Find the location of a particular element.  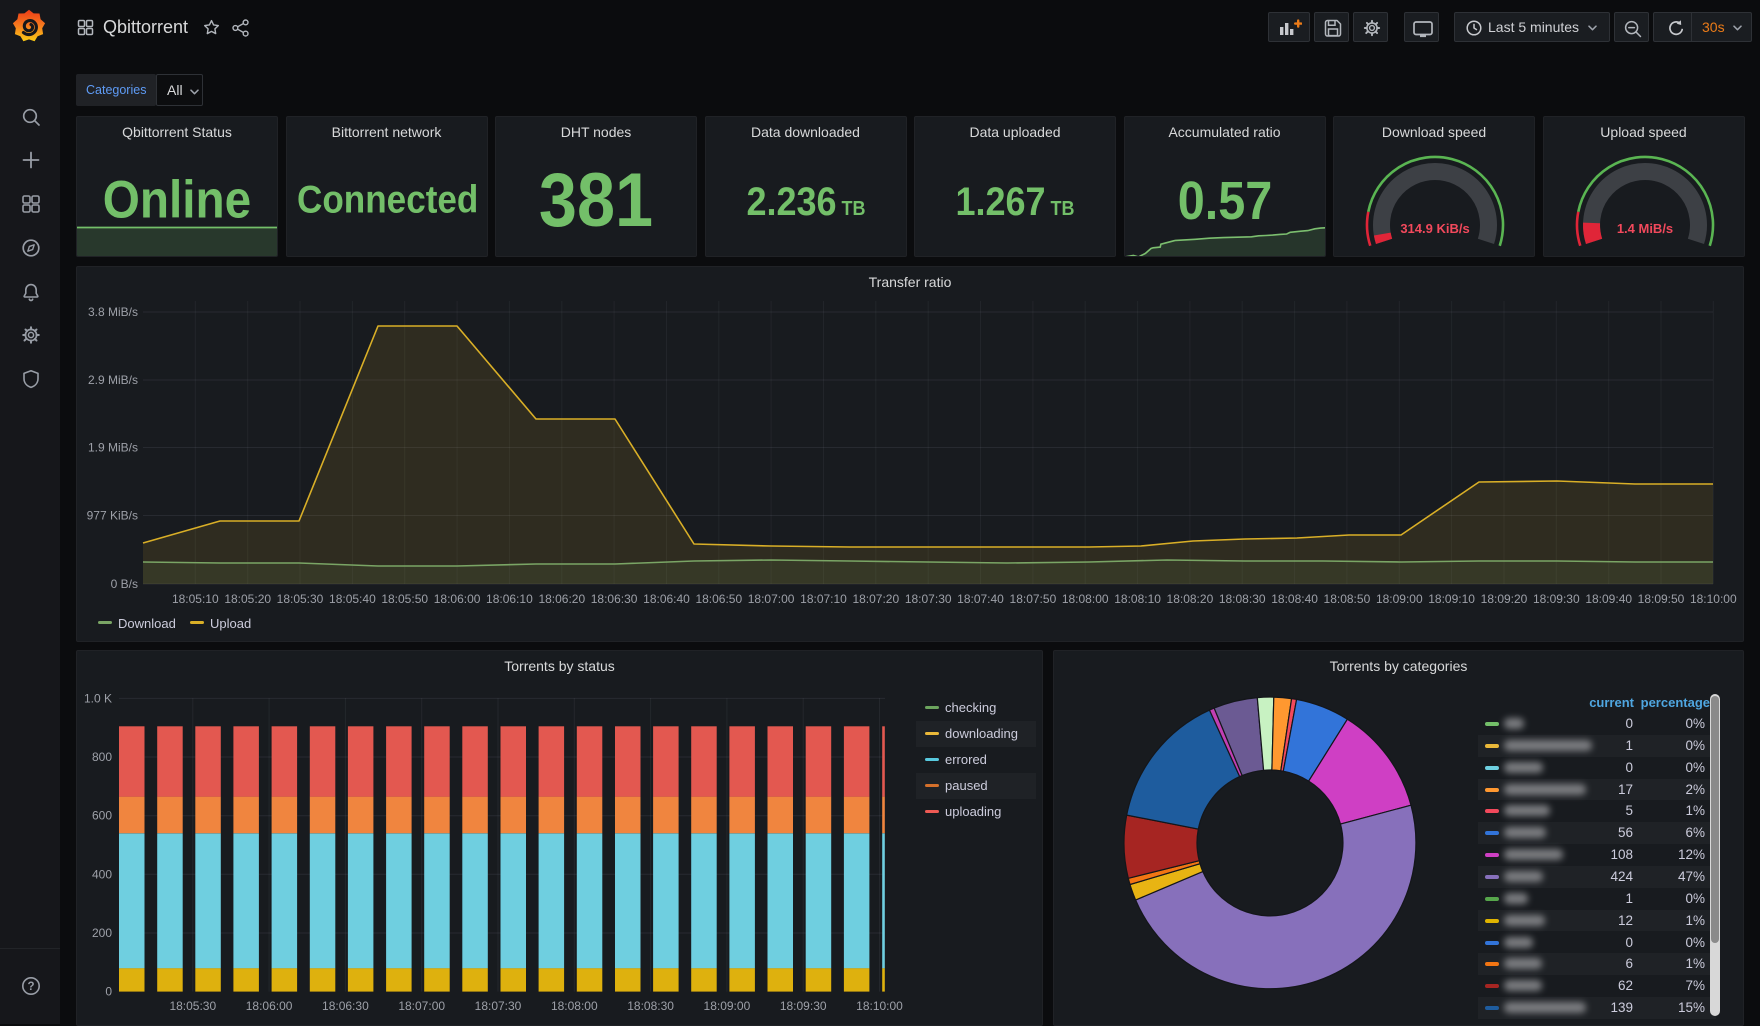

svg-text: 600 is located at coordinates (102, 816).